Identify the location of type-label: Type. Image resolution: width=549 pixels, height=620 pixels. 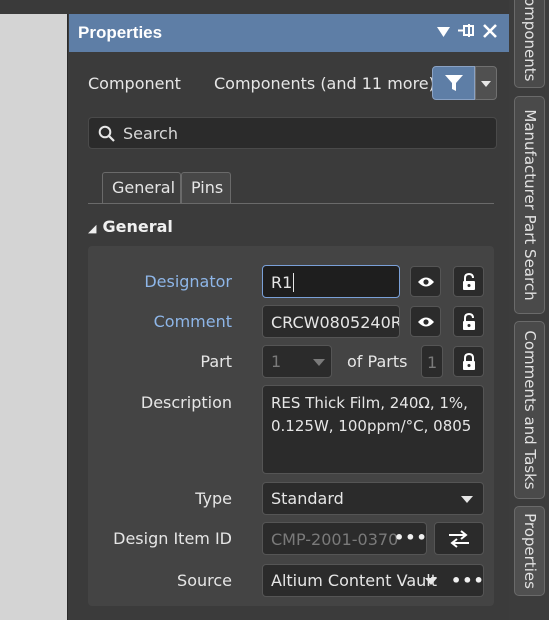
(213, 498).